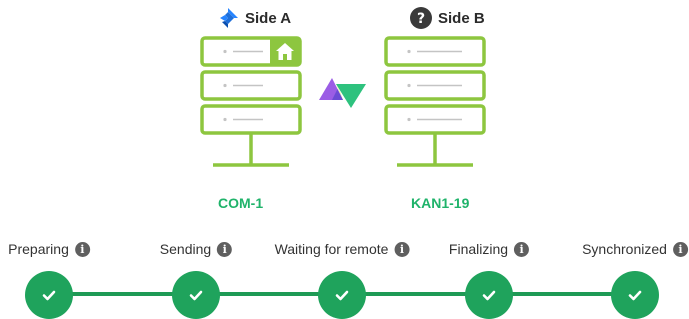  I want to click on question-mark-icon: ?, so click(421, 18).